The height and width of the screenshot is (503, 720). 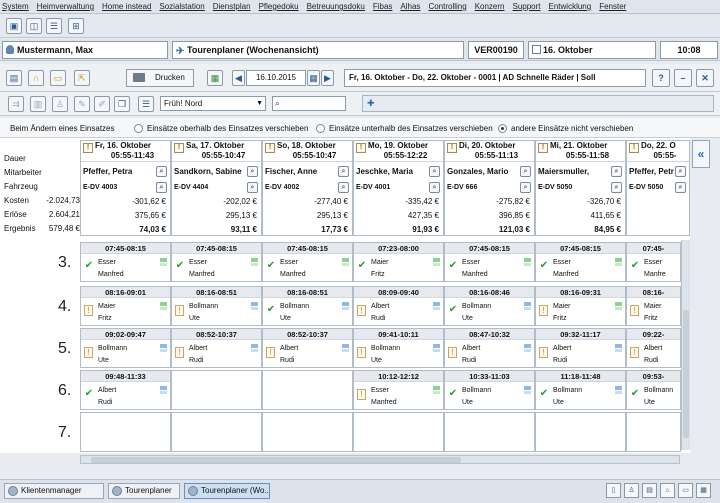 What do you see at coordinates (276, 460) in the screenshot?
I see `horizontal-scroll-thumb` at bounding box center [276, 460].